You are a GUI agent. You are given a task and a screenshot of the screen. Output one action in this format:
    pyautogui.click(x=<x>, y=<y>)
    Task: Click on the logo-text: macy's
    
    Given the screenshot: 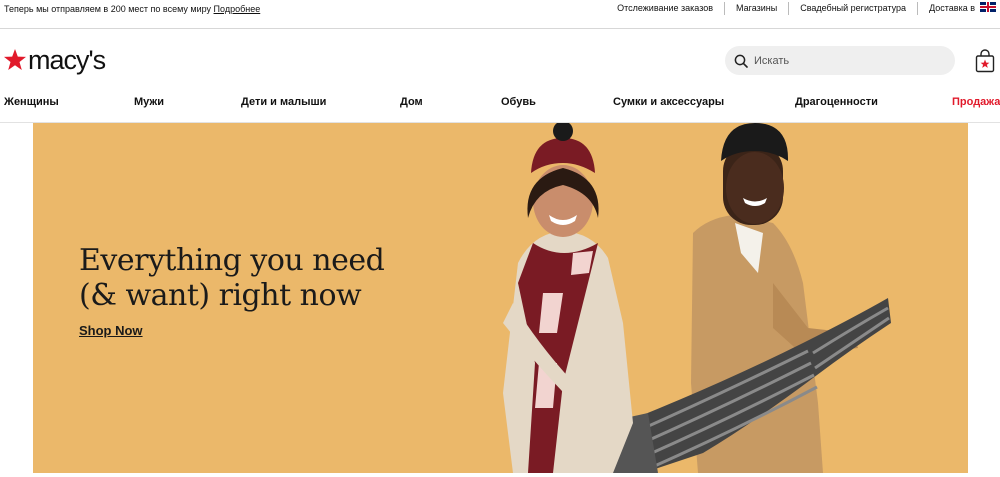 What is the action you would take?
    pyautogui.click(x=67, y=59)
    